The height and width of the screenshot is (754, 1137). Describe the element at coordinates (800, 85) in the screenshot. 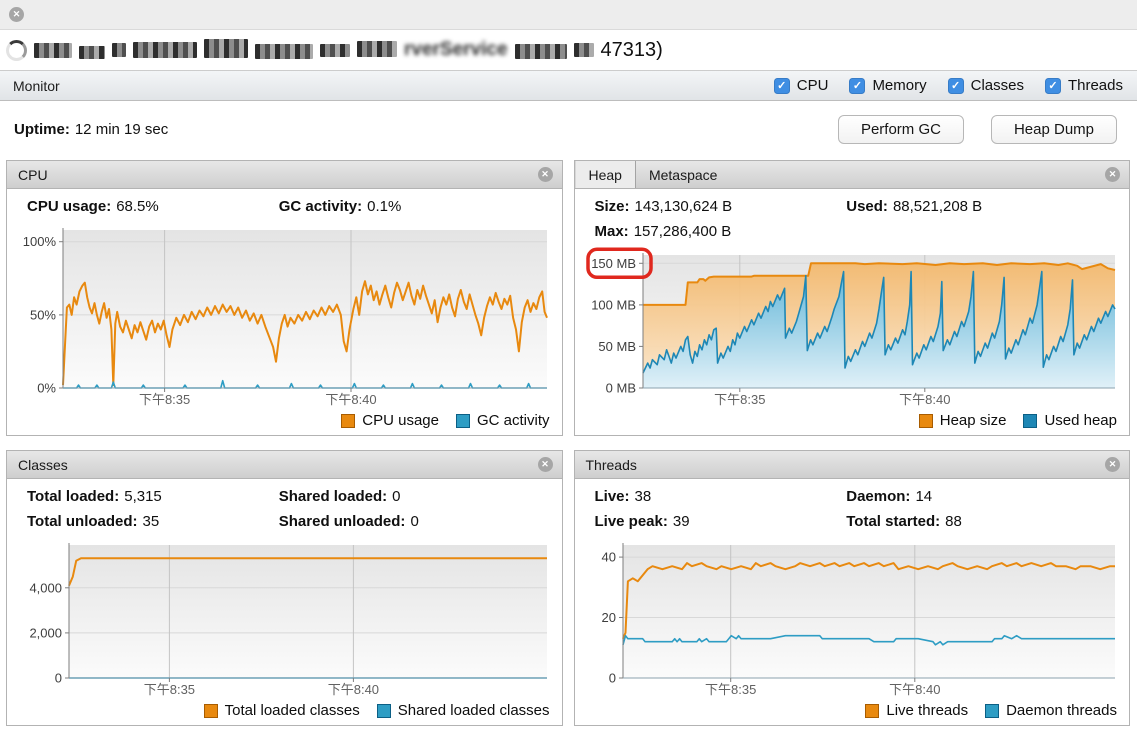

I see `checkbox-cpu: ✓ CPU` at that location.